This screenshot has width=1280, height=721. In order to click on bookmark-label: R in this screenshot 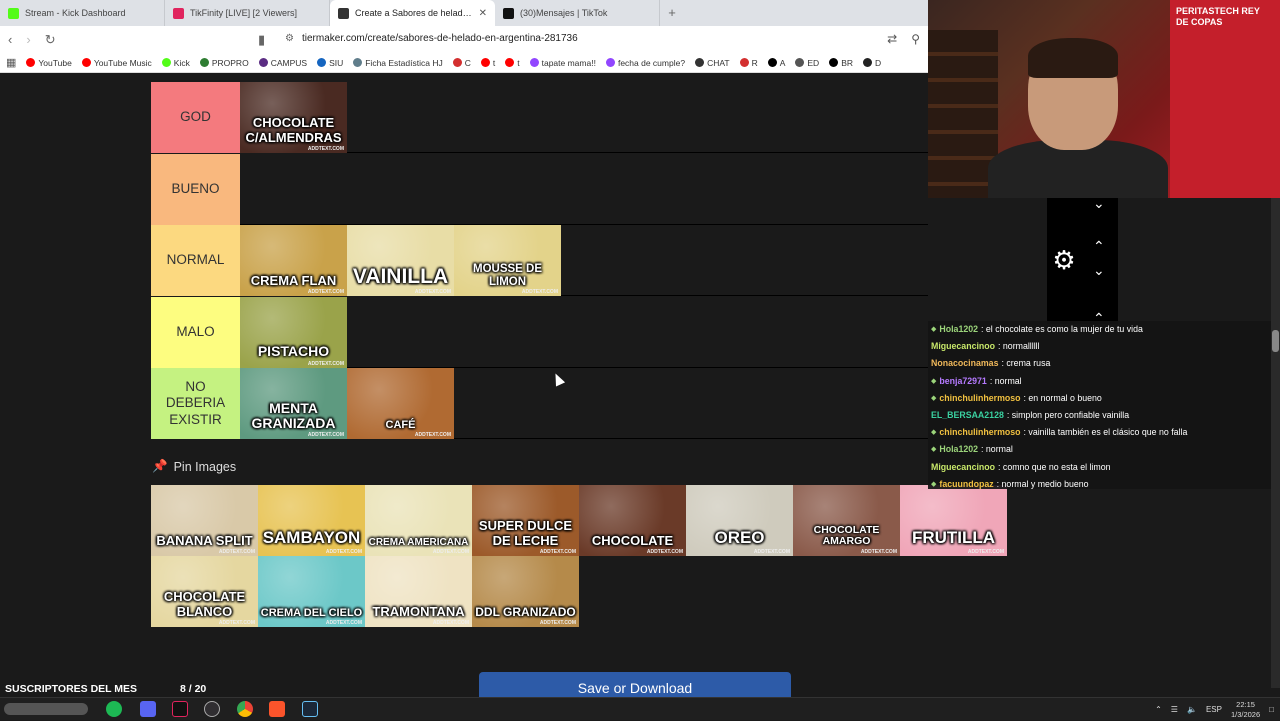, I will do `click(754, 62)`.